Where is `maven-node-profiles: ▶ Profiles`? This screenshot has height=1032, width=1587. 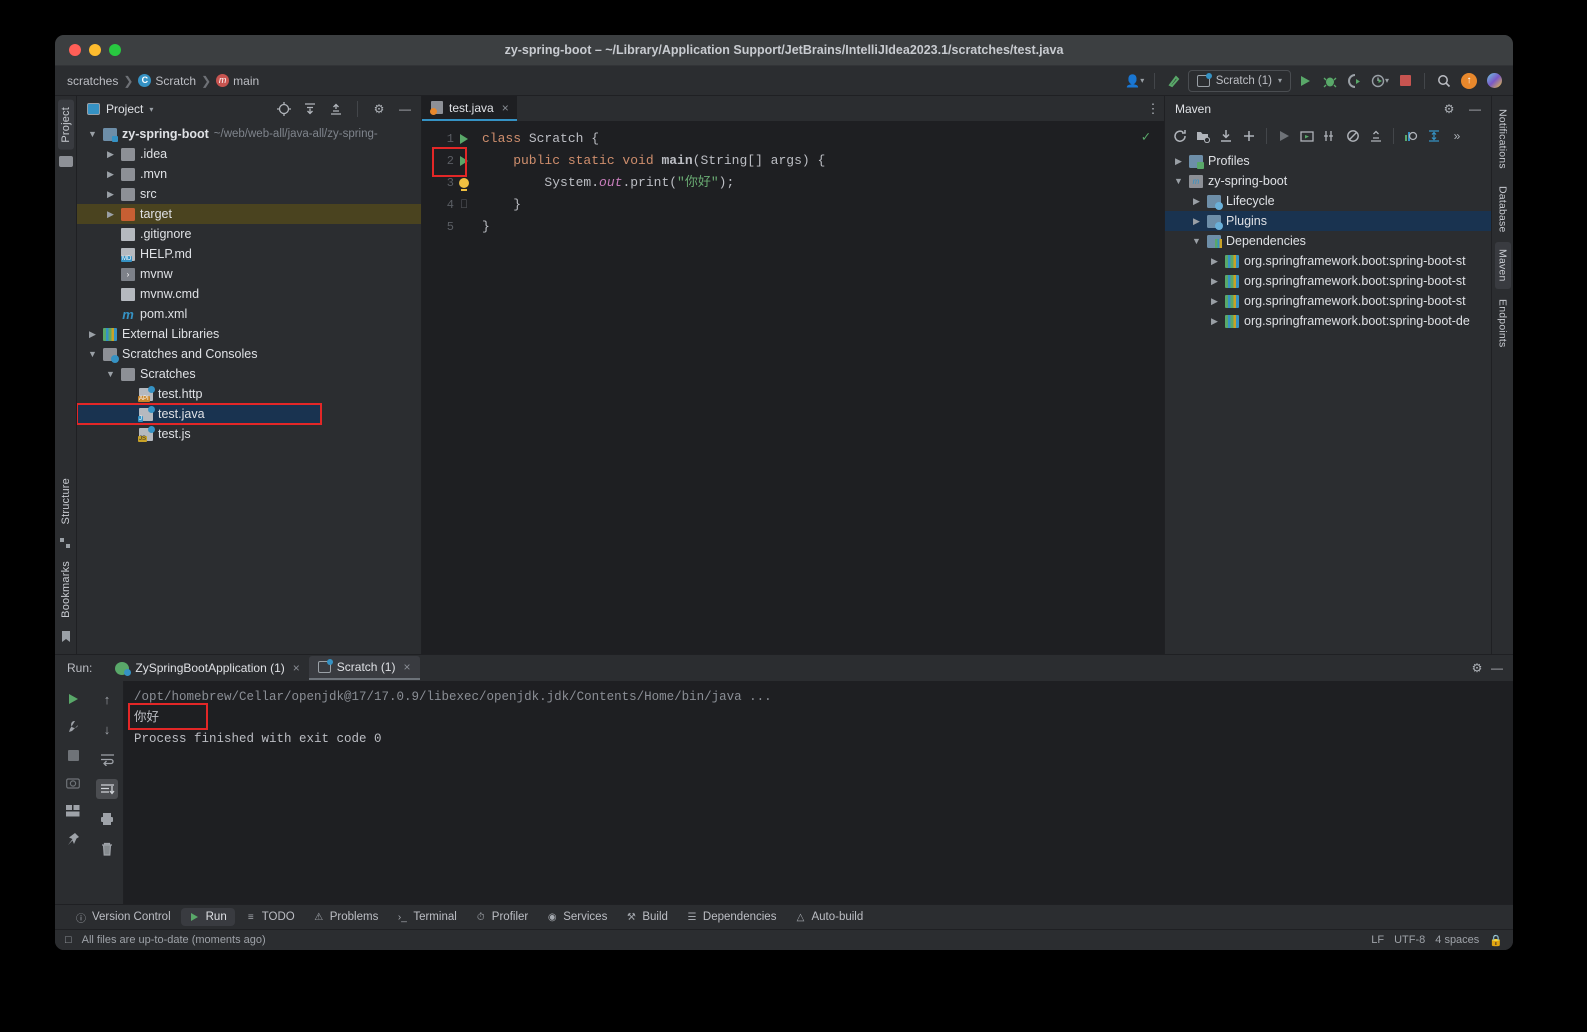
maven-node-profiles: ▶ Profiles is located at coordinates (1328, 161).